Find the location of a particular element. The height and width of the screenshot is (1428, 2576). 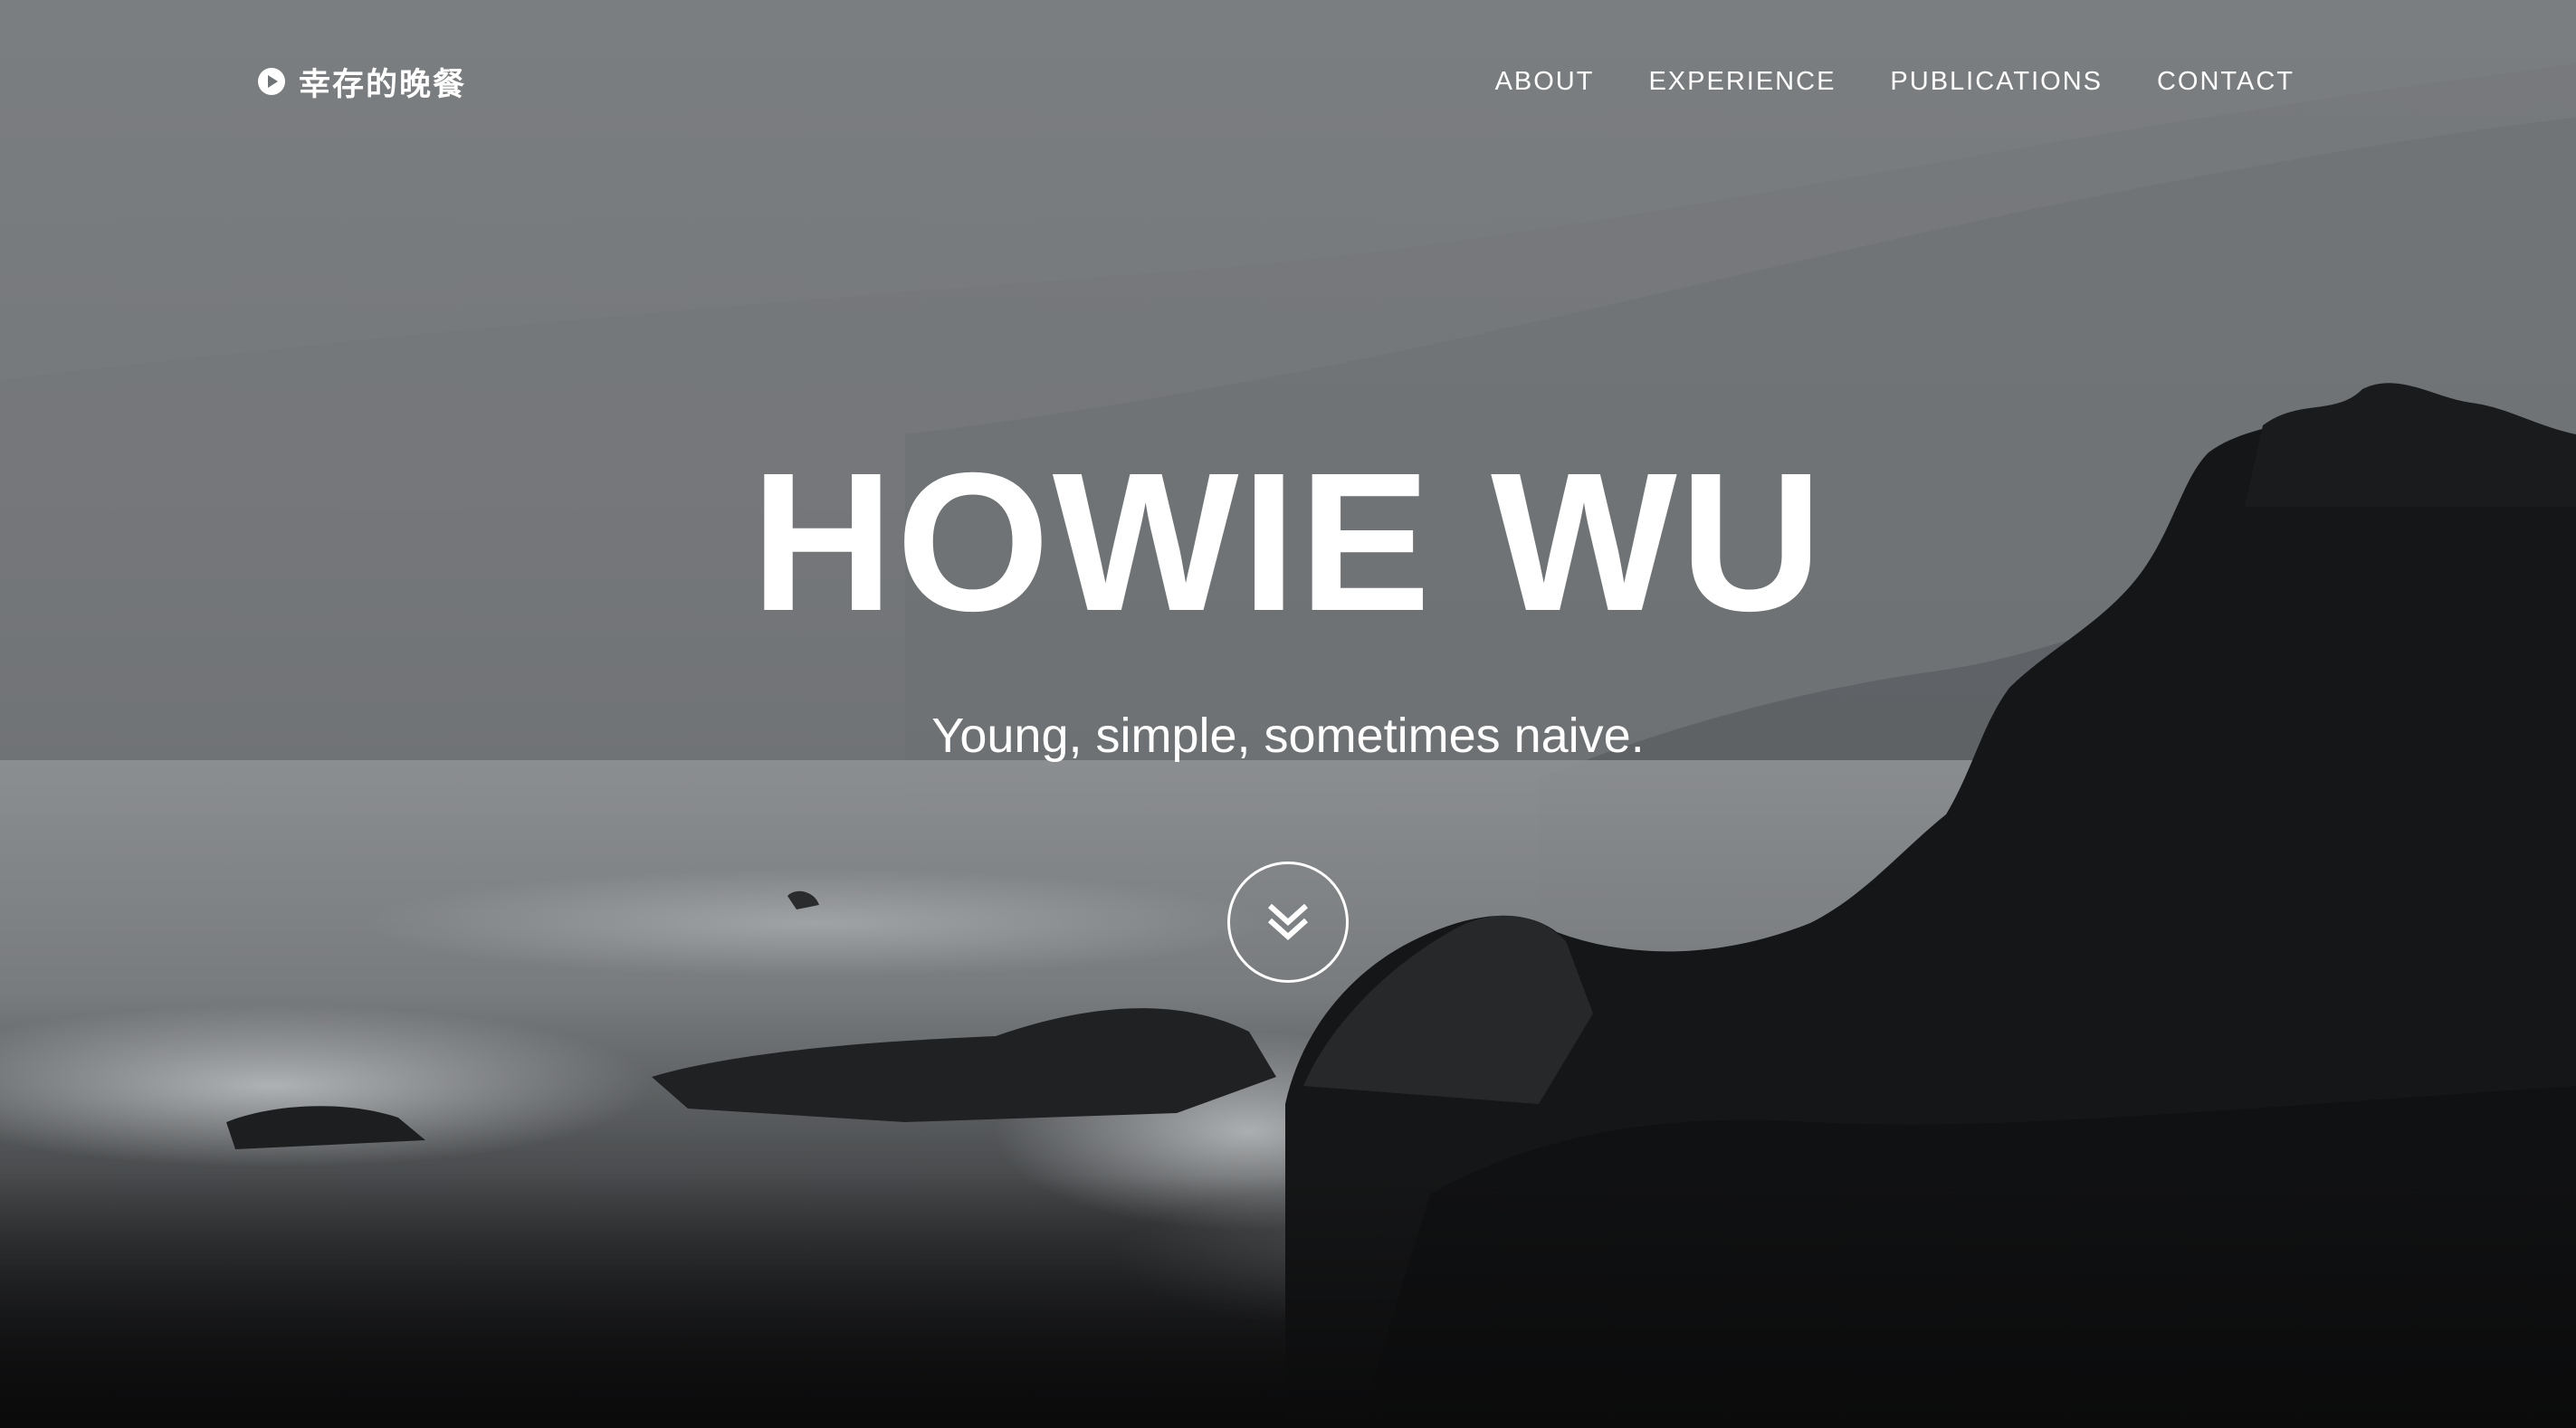

nav-links: ABOUT EXPERIENCE PUBLICATIONS CONTACT is located at coordinates (1895, 81).